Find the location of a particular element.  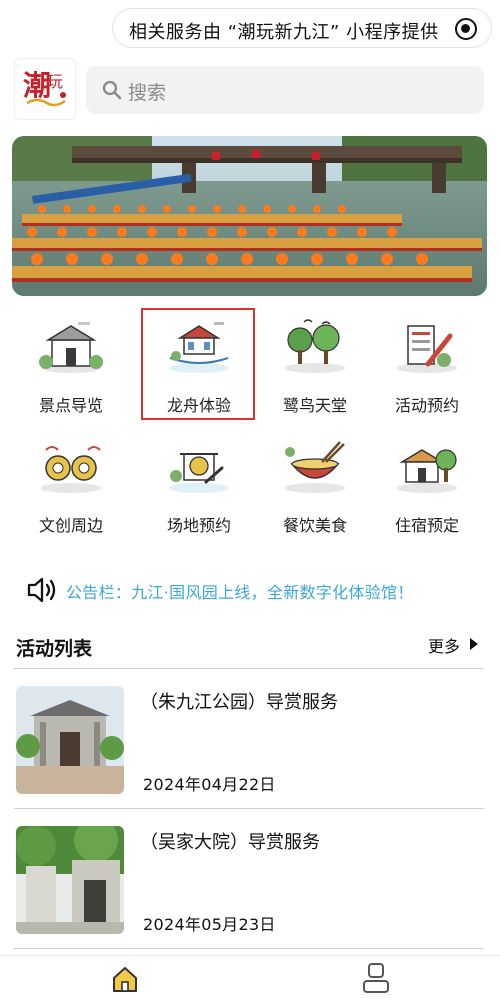

grid-item-scenic: 景点导览 is located at coordinates (71, 365).